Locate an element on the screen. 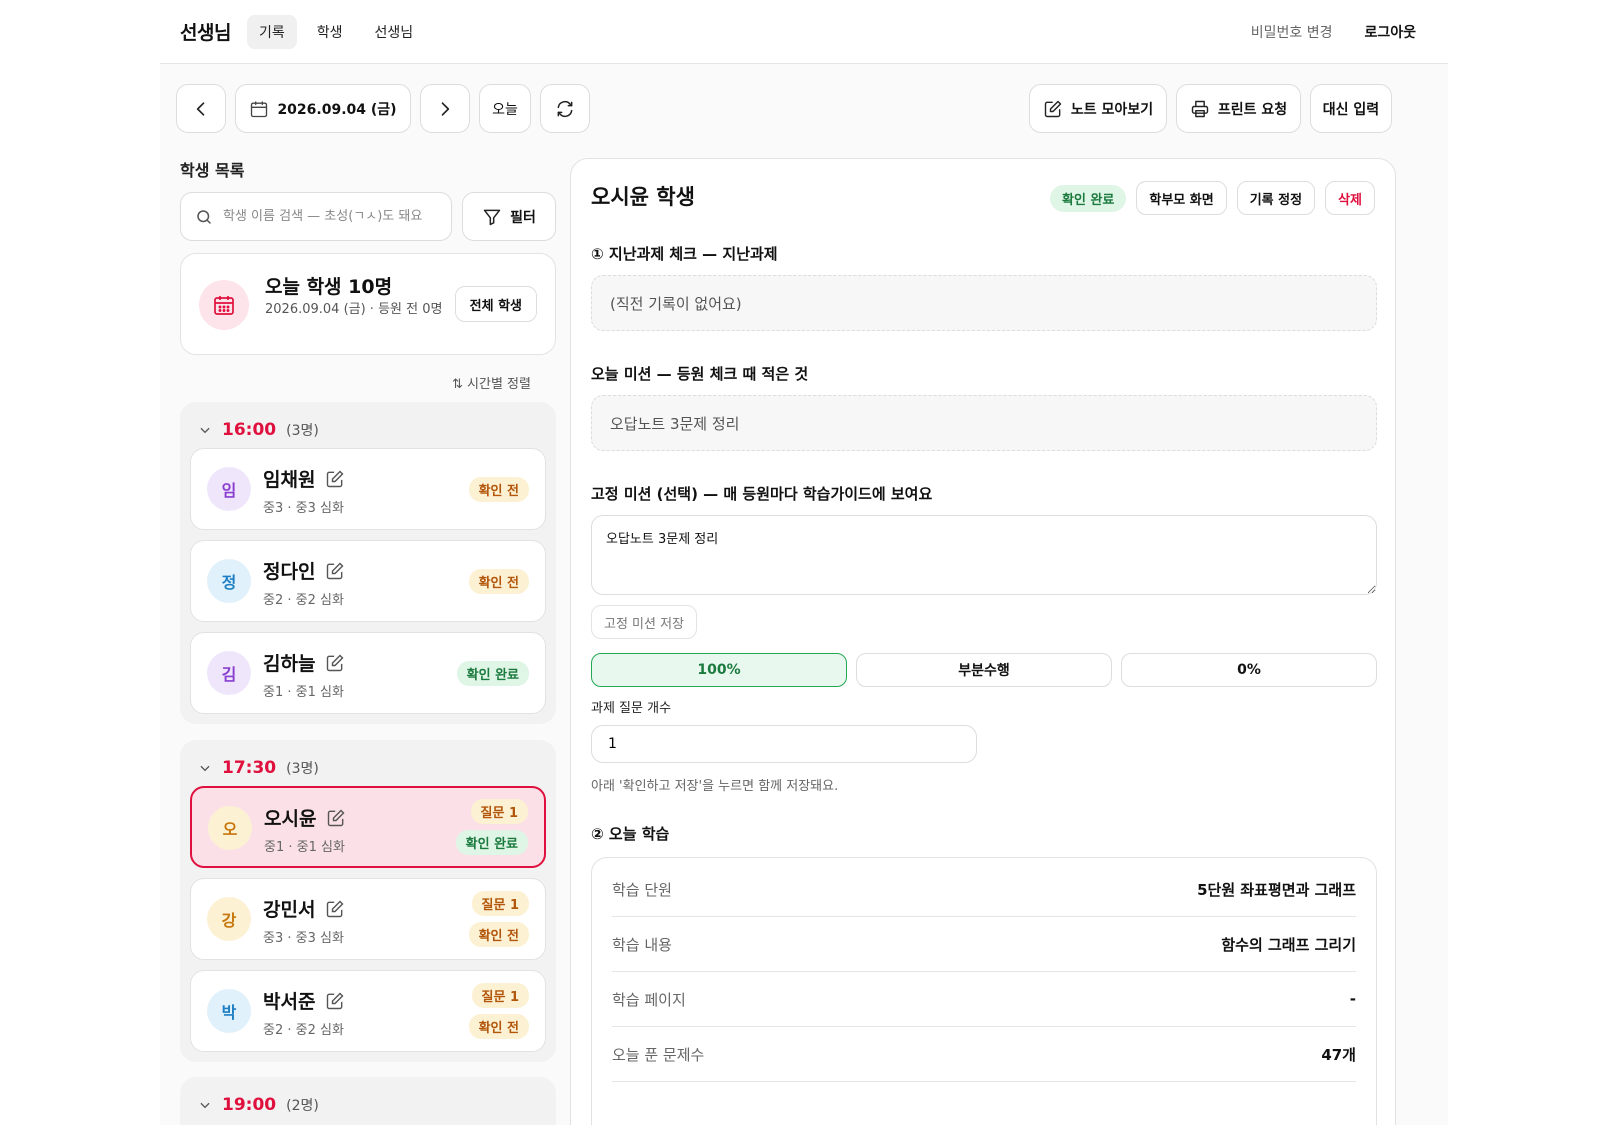 The height and width of the screenshot is (1125, 1600). today-students-card: 오늘 학생 10명 2026.09.04 (금) · 등원 전 0명 전체 학생 is located at coordinates (368, 304).